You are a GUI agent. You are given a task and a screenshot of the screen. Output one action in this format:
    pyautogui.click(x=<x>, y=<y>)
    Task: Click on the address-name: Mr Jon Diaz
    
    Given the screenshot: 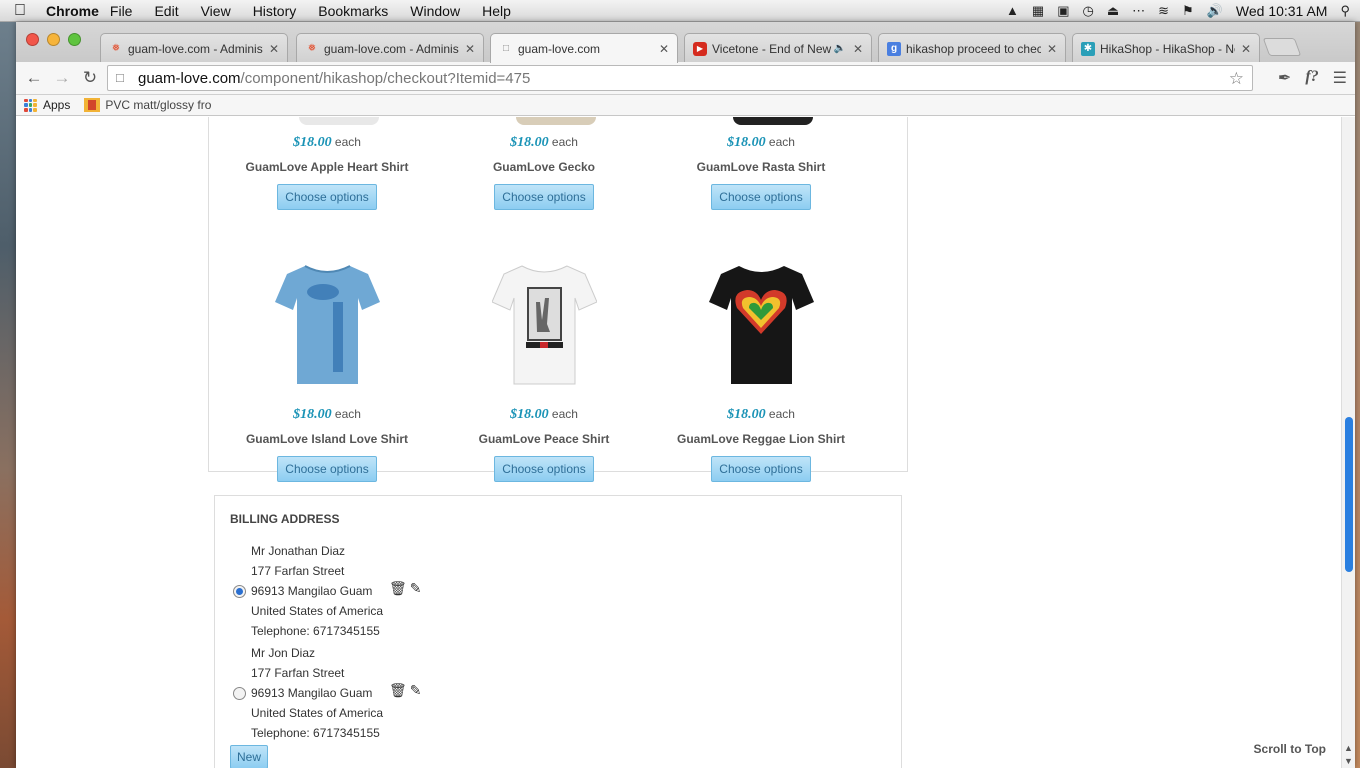 What is the action you would take?
    pyautogui.click(x=283, y=653)
    